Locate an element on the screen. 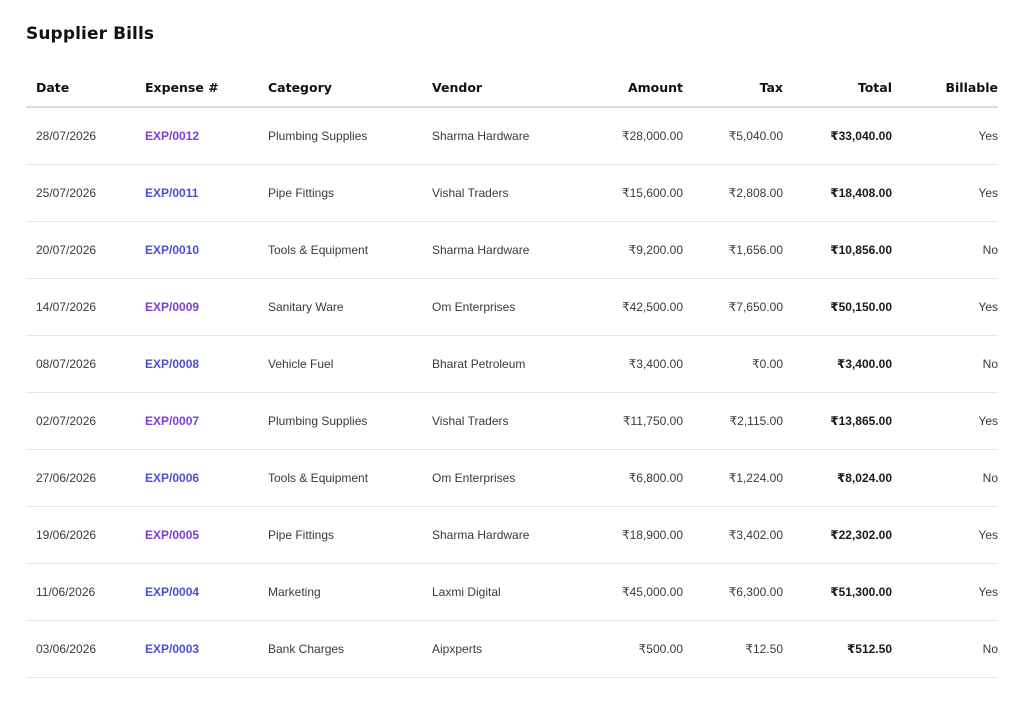  cell-tax: ₹3,402.00 is located at coordinates (739, 535).